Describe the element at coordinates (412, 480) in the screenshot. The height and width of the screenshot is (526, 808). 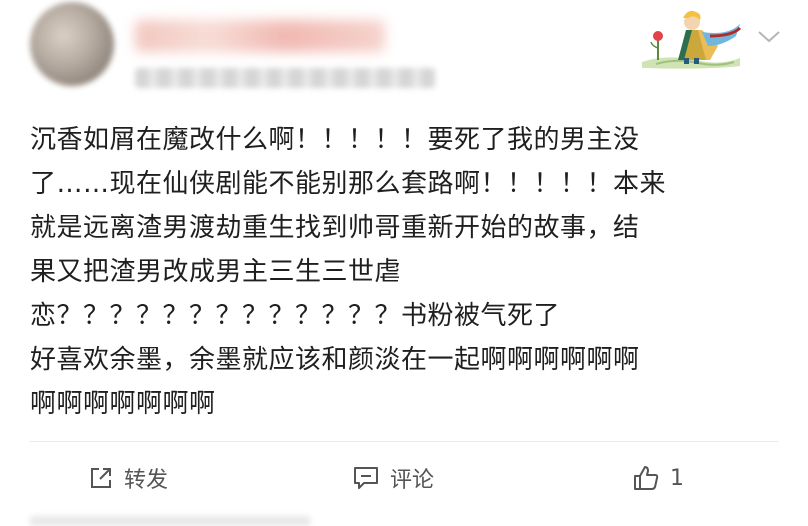
I see `comment-label: 评论` at that location.